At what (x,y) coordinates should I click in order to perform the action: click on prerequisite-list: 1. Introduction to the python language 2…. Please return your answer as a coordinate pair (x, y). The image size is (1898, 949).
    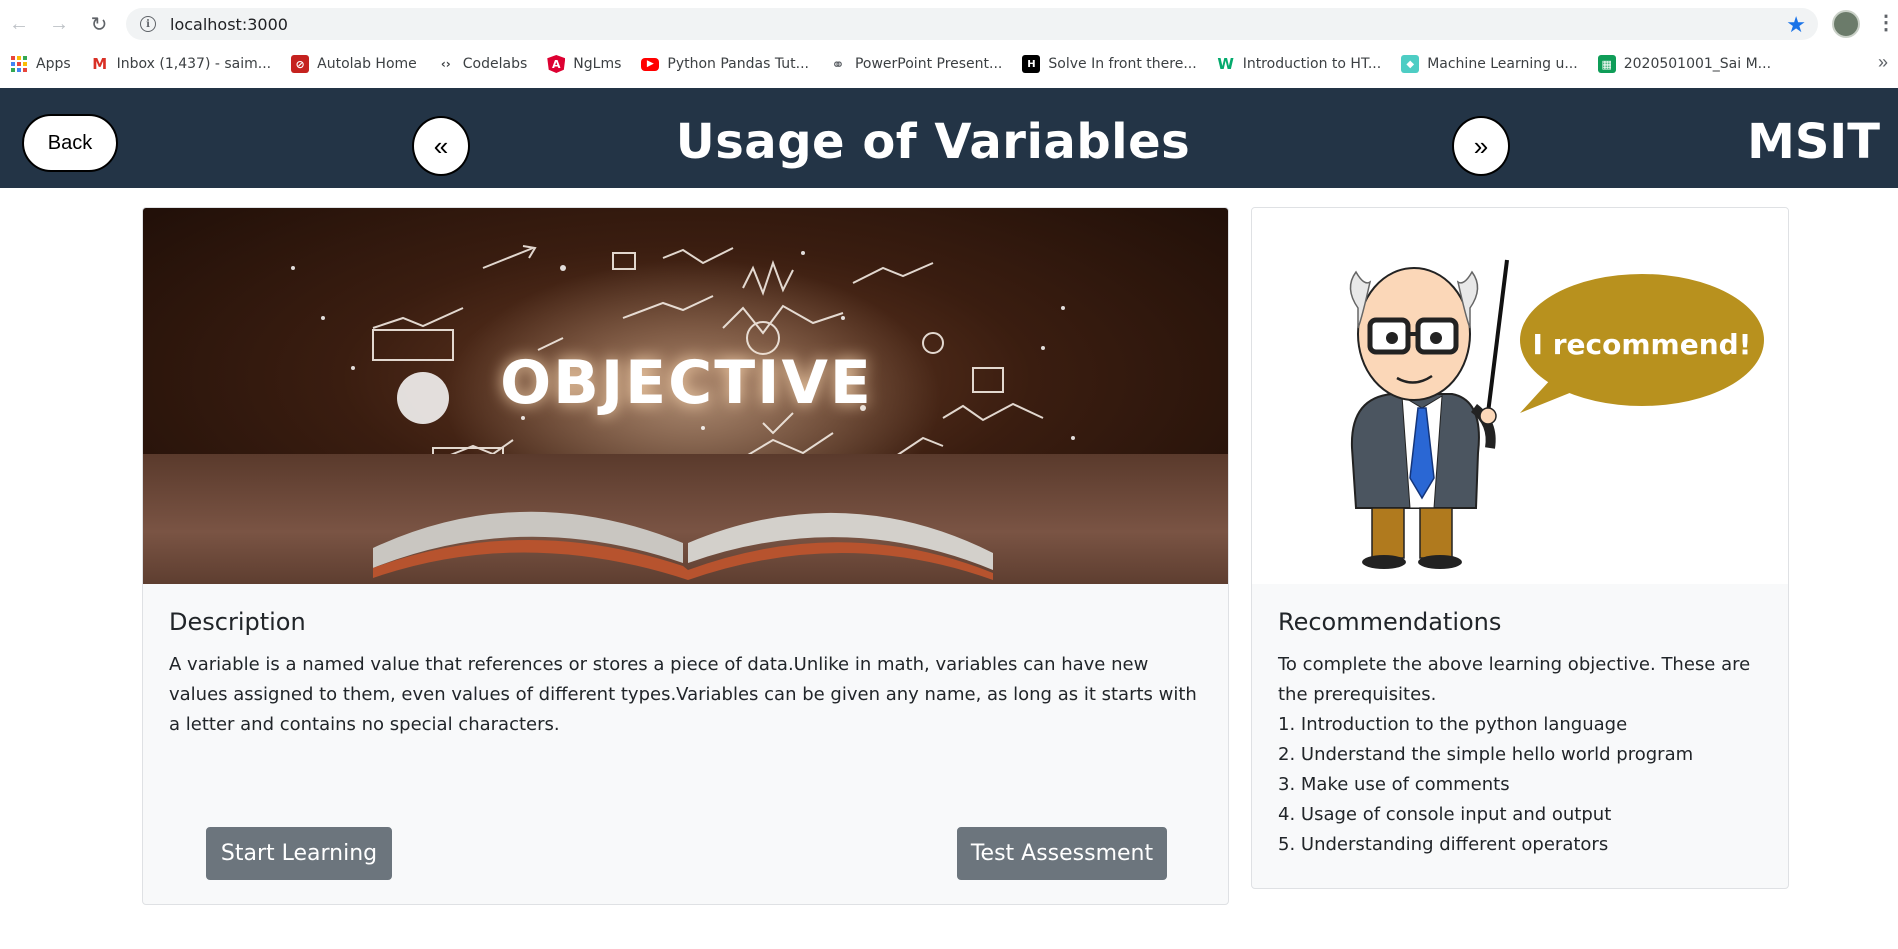
    Looking at the image, I should click on (1523, 785).